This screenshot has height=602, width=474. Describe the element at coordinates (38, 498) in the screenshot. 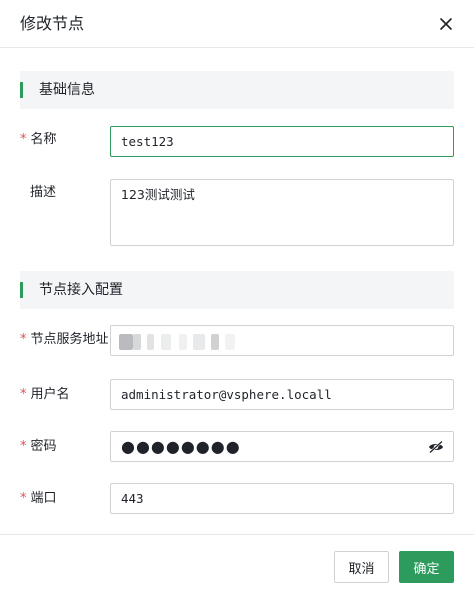

I see `port-label: * 端口` at that location.